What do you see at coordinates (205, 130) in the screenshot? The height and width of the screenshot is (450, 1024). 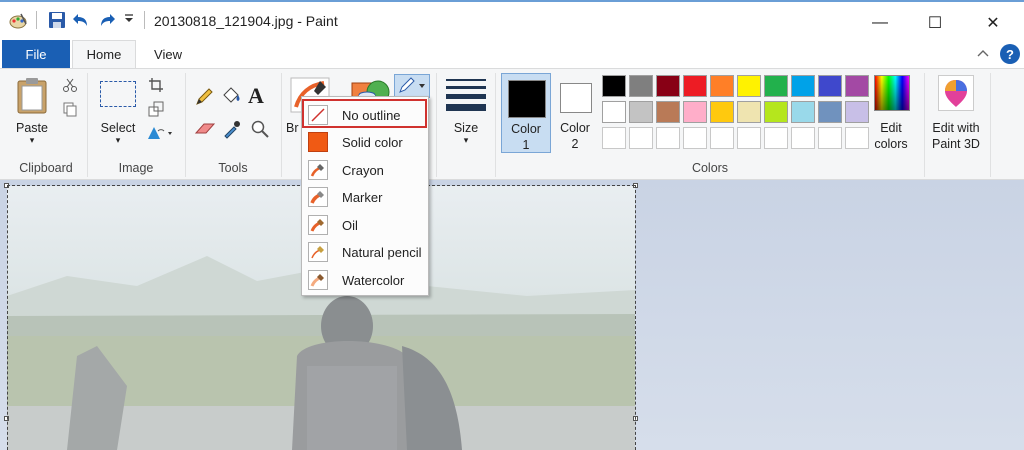 I see `eraser-icon` at bounding box center [205, 130].